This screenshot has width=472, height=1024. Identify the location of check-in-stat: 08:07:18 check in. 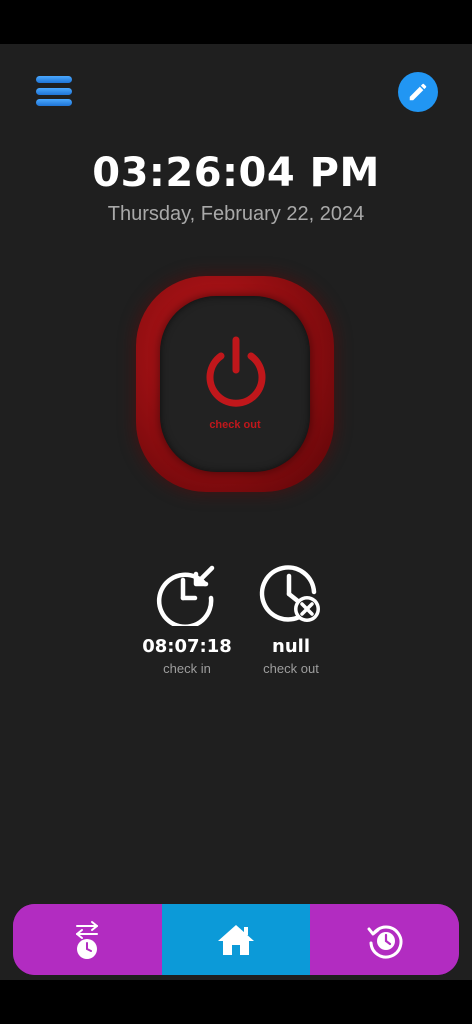
(187, 619).